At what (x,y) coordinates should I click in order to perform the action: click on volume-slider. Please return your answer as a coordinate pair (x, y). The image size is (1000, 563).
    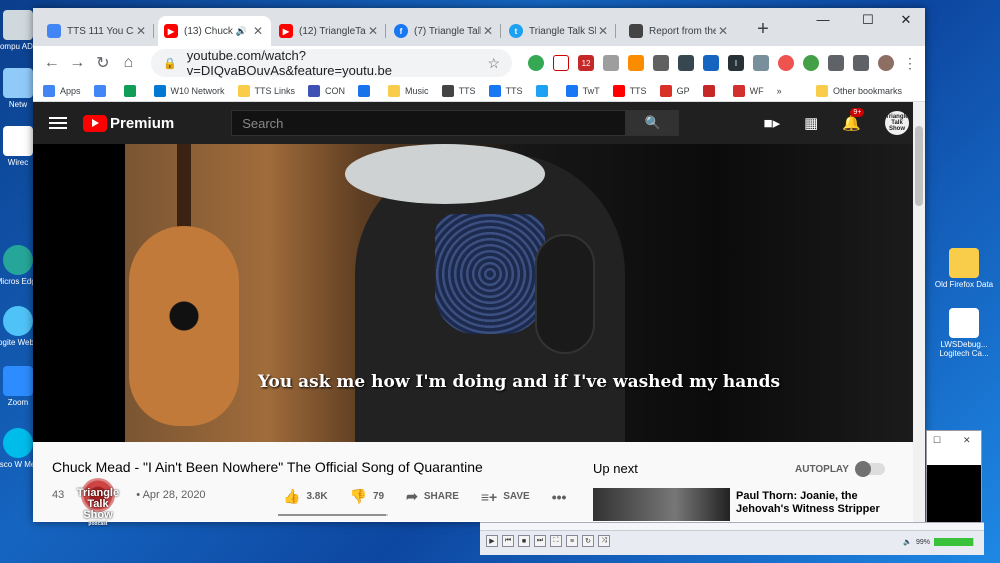
    Looking at the image, I should click on (954, 542).